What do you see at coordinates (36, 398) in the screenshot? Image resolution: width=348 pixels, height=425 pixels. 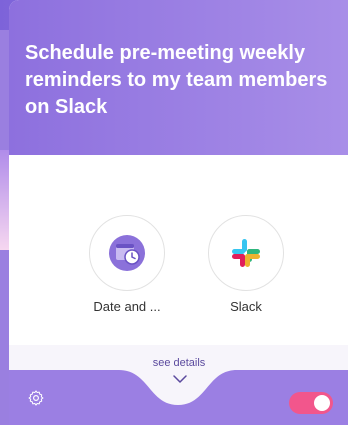 I see `gear-icon` at bounding box center [36, 398].